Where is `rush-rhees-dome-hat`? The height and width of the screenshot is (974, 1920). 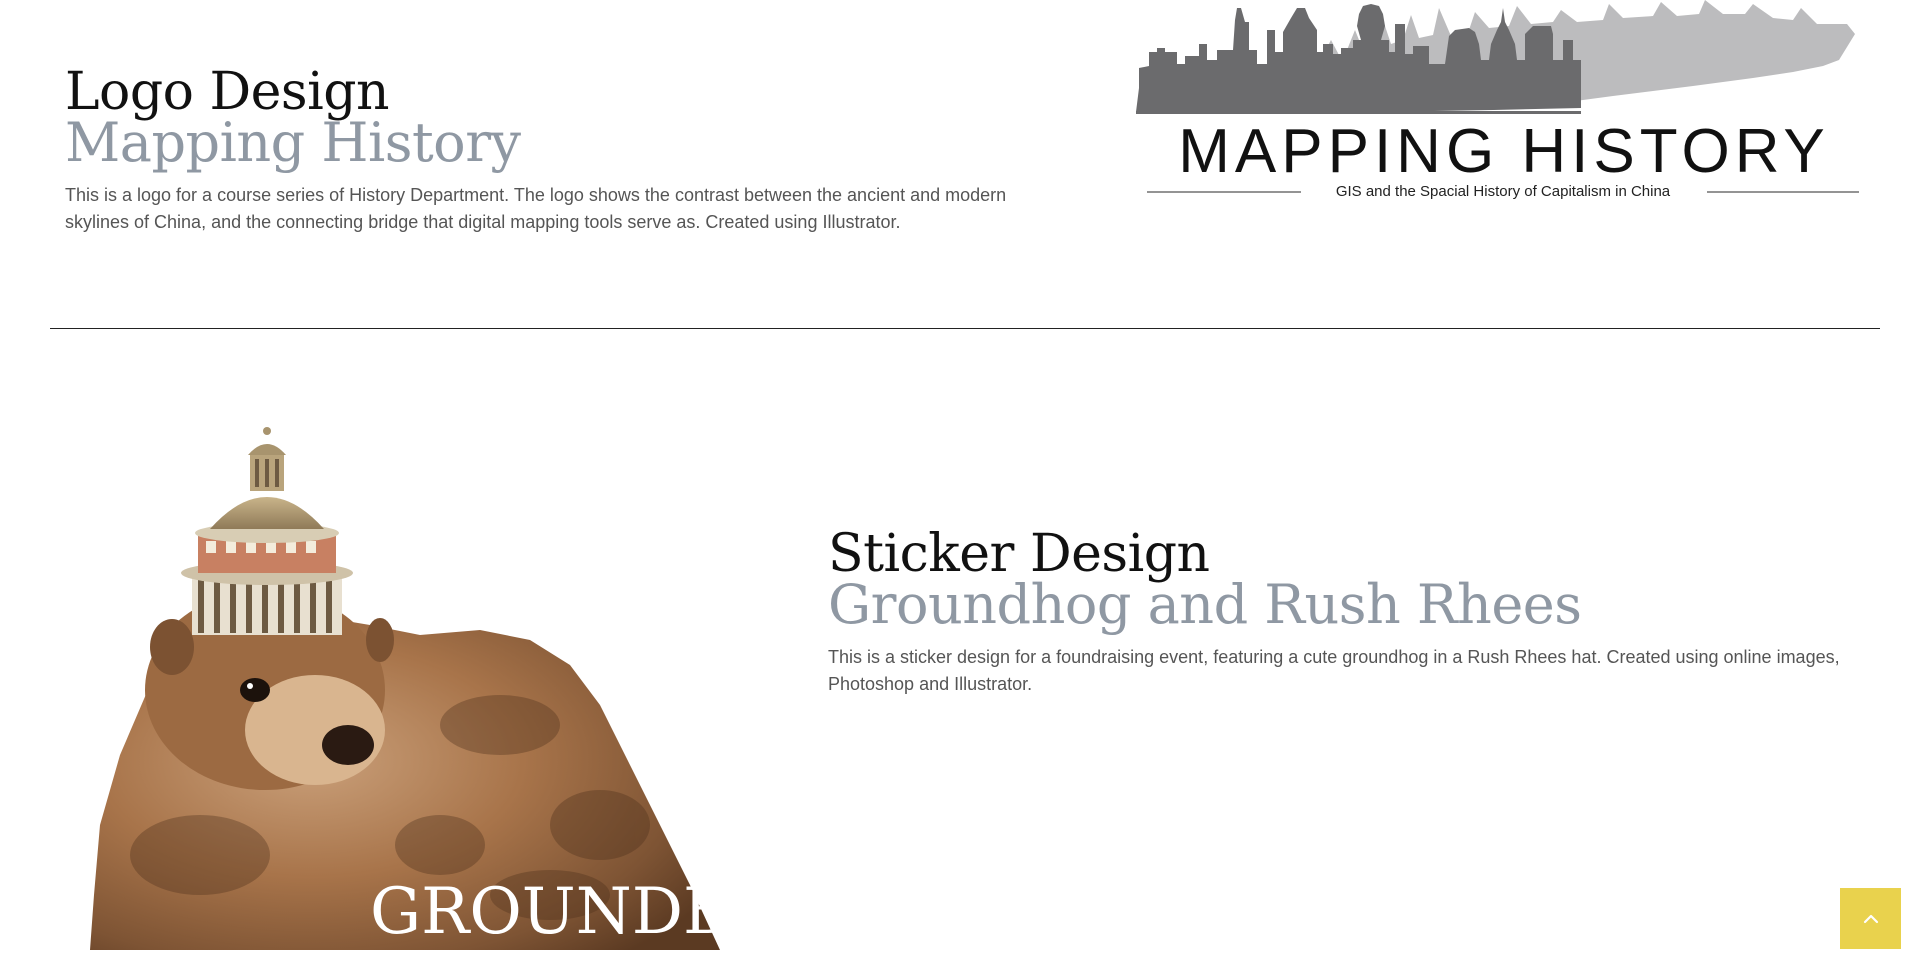
rush-rhees-dome-hat is located at coordinates (267, 531).